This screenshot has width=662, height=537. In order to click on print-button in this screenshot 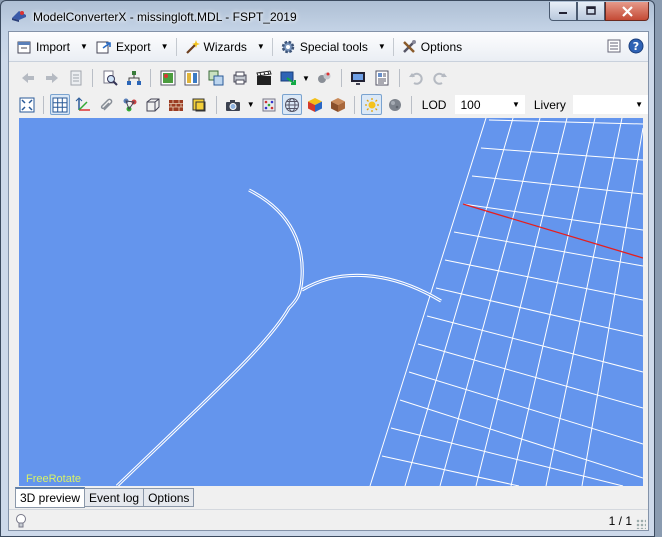, I will do `click(239, 78)`.